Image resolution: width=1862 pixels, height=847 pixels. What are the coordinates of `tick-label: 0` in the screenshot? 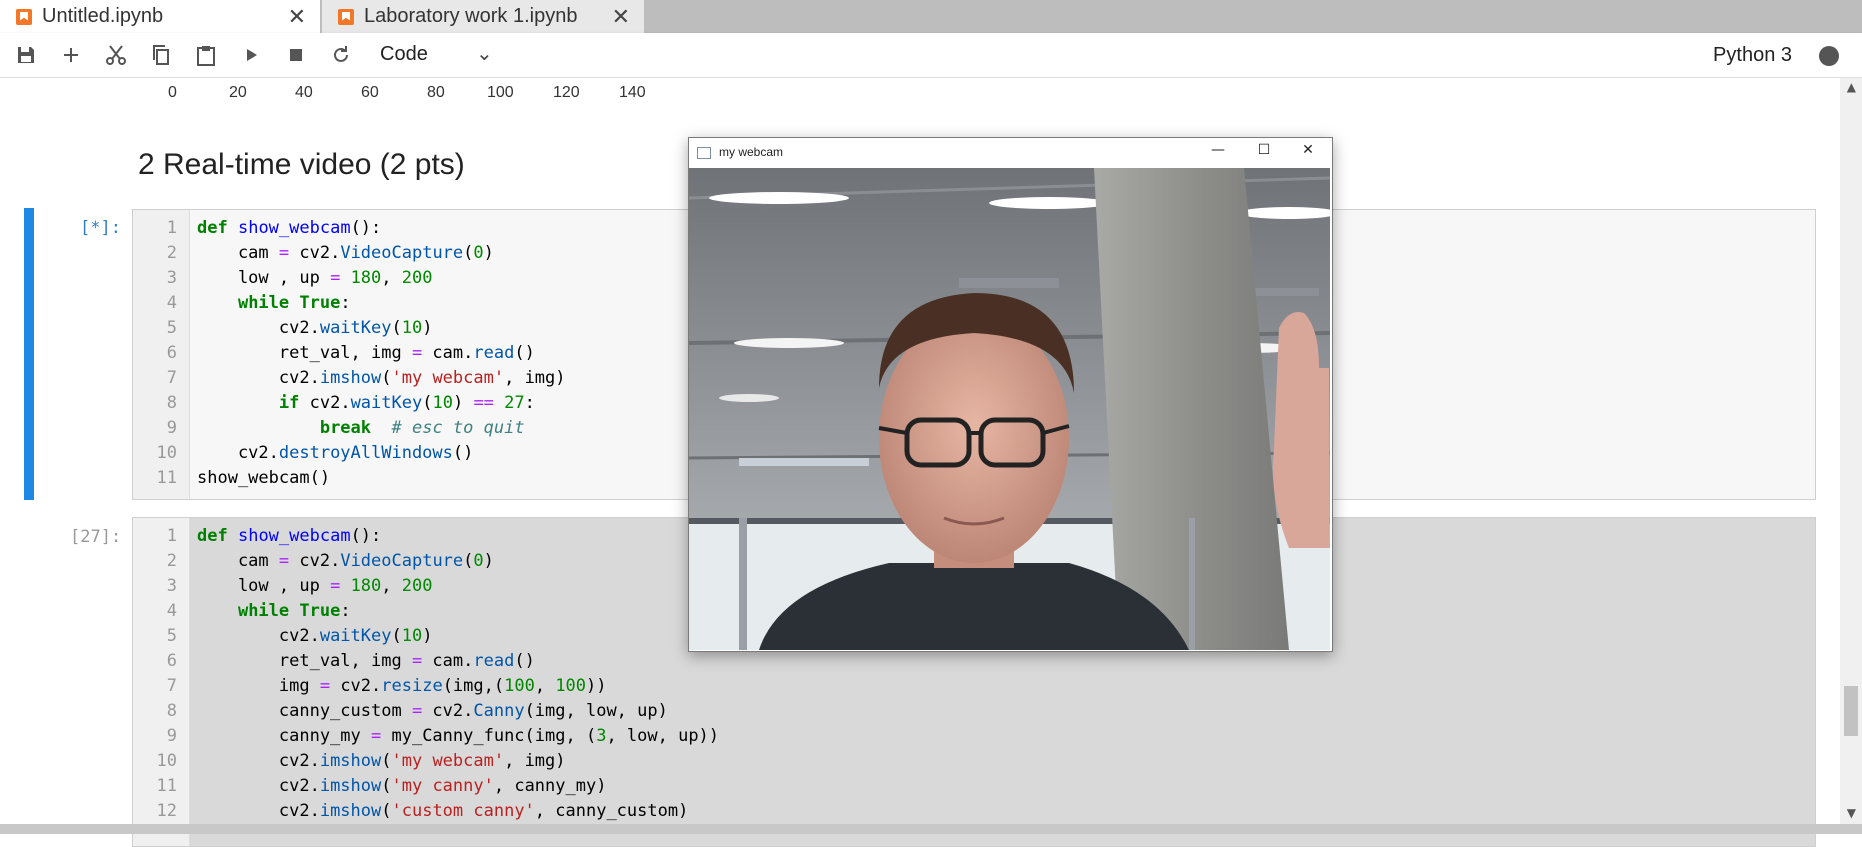 It's located at (172, 92).